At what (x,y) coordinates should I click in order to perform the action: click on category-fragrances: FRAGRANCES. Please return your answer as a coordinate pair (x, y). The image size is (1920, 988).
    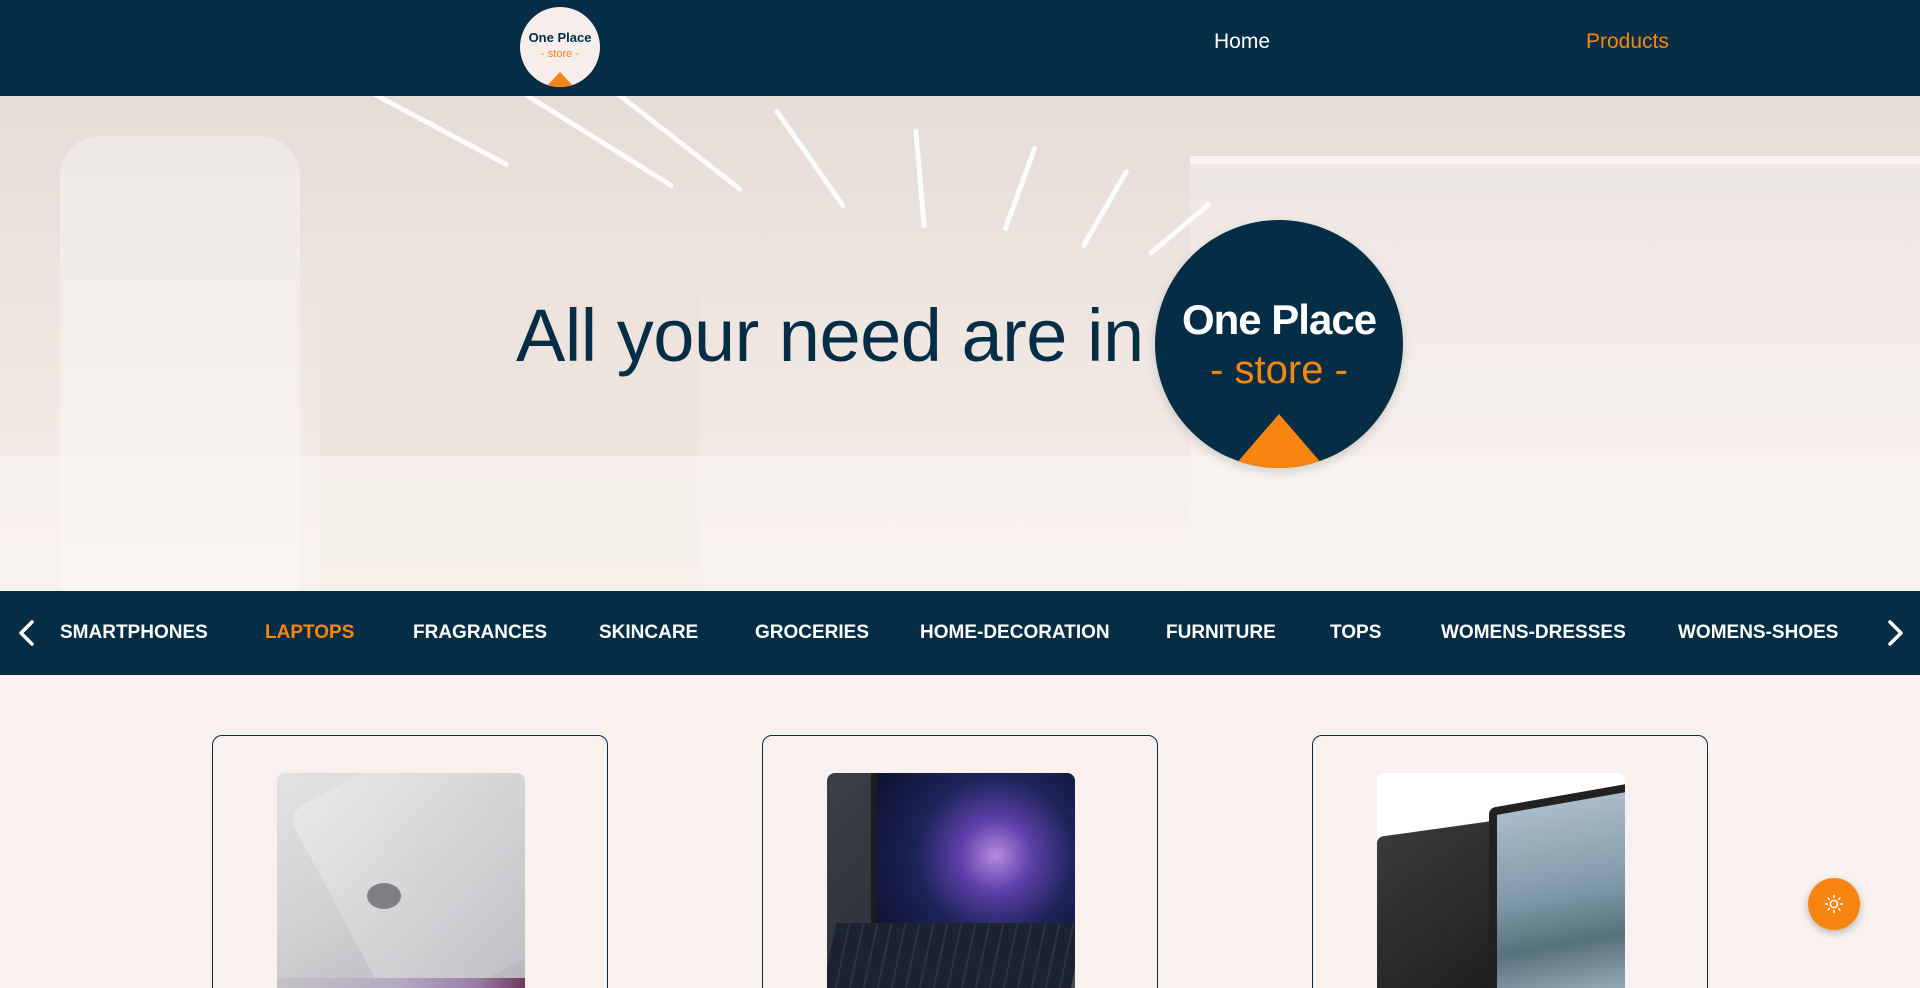
    Looking at the image, I should click on (480, 633).